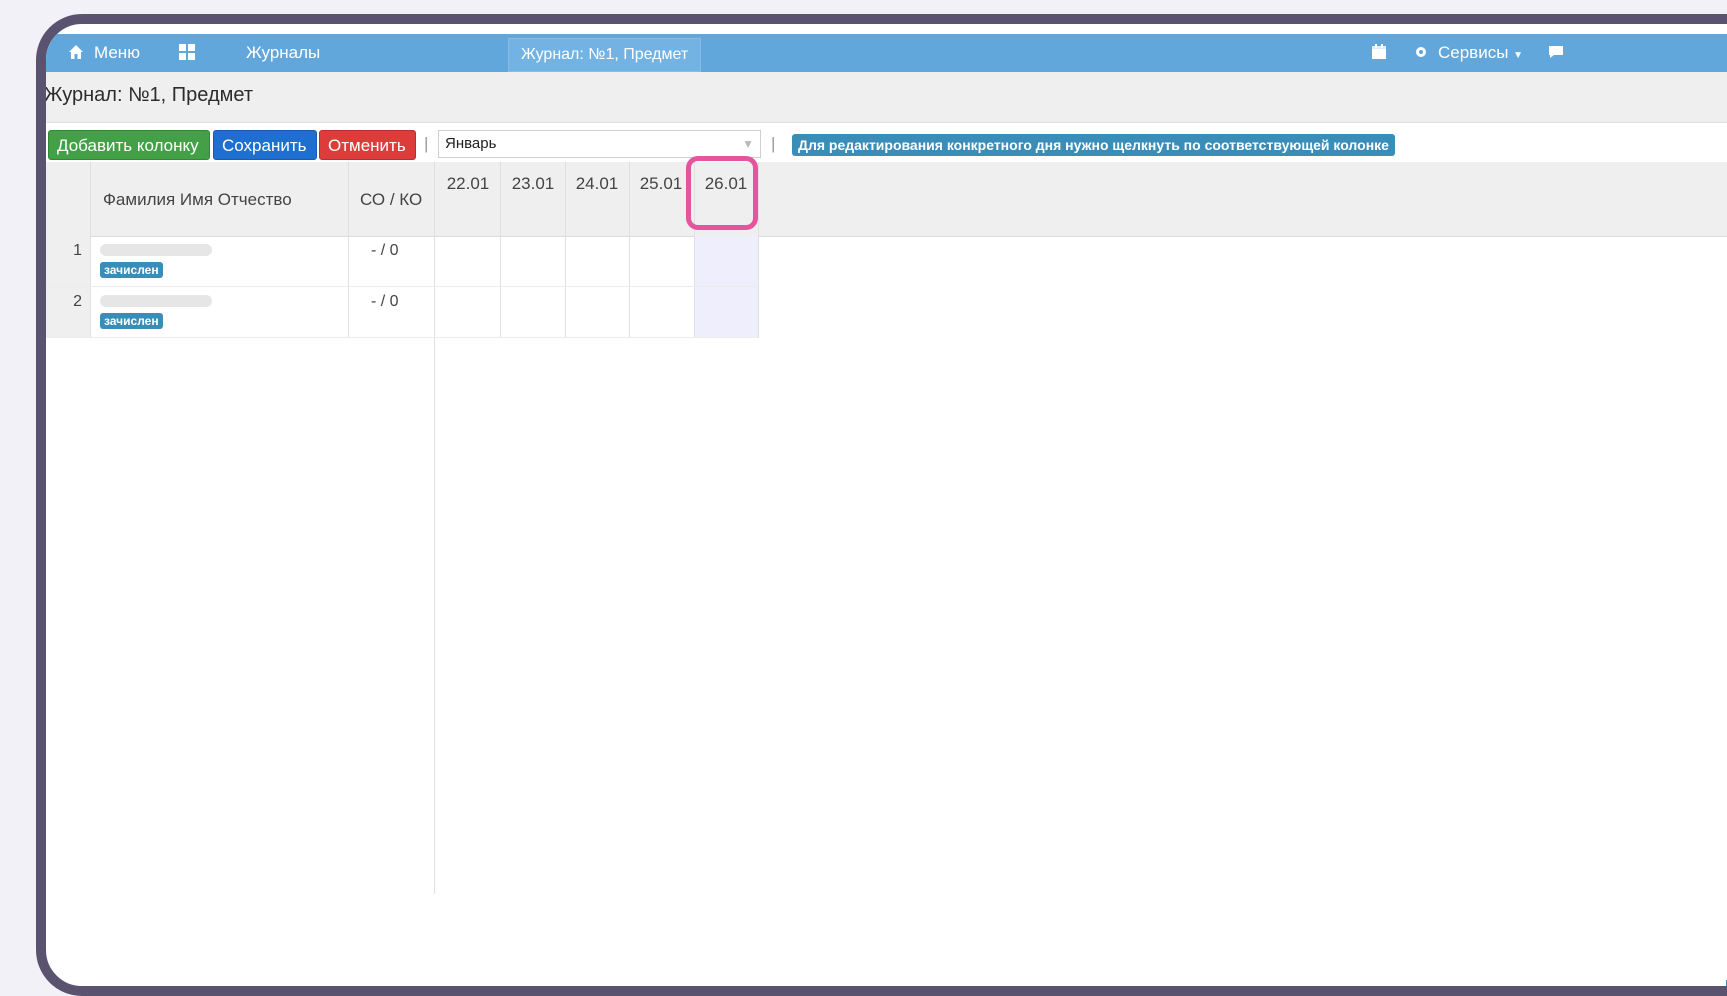 This screenshot has width=1727, height=996. Describe the element at coordinates (597, 184) in the screenshot. I see `date-column-header: 24.01` at that location.